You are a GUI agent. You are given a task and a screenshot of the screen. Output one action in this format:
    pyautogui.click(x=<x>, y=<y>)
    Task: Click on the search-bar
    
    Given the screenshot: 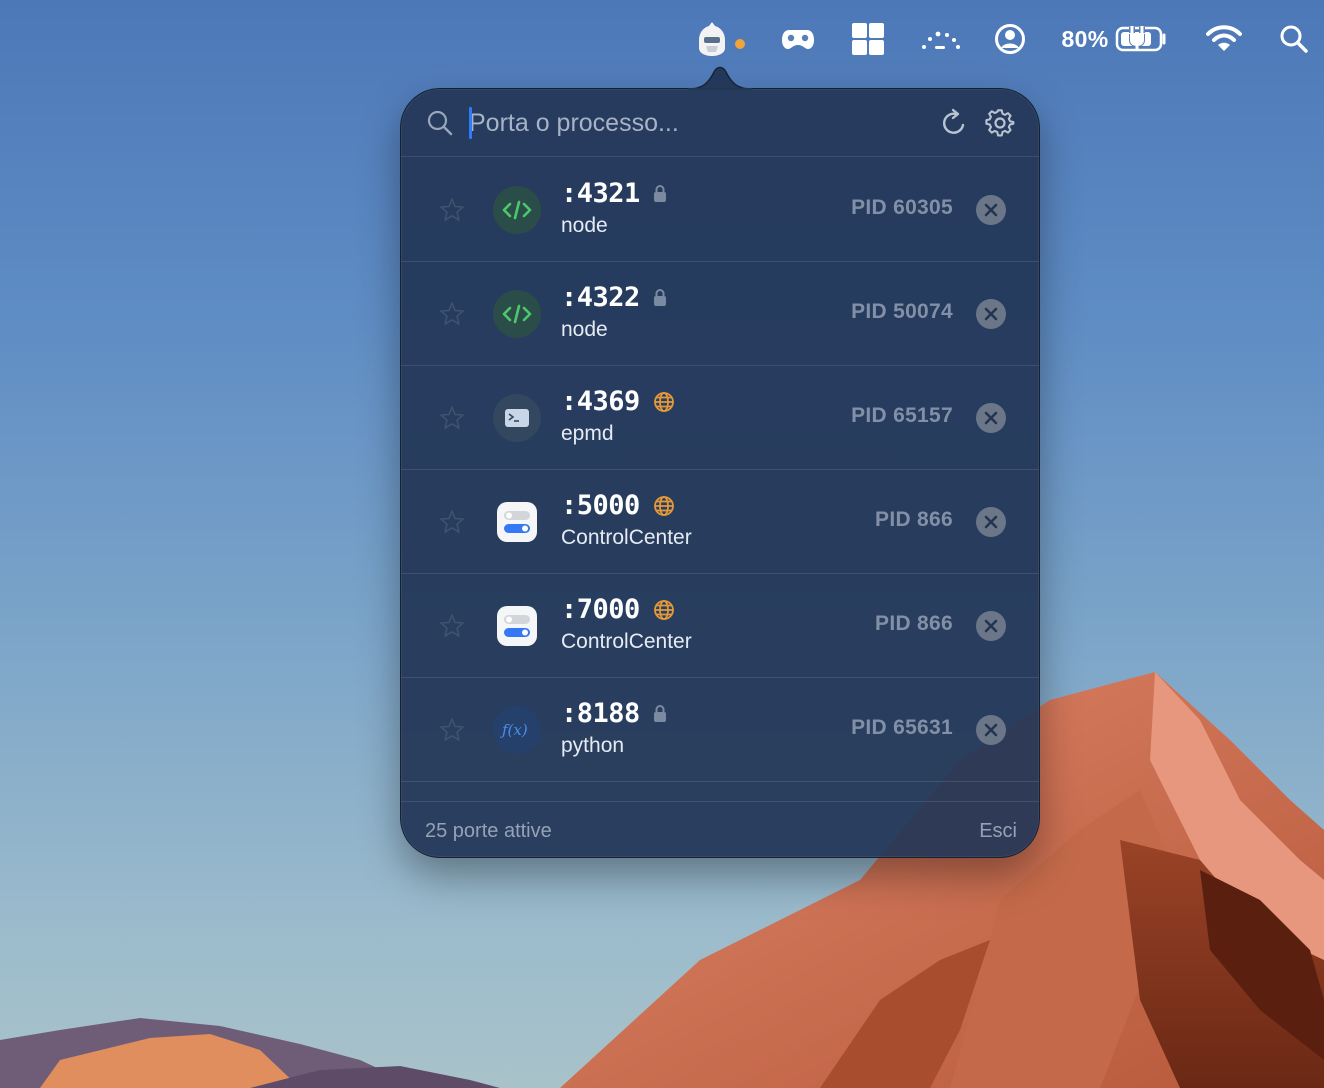 What is the action you would take?
    pyautogui.click(x=720, y=123)
    